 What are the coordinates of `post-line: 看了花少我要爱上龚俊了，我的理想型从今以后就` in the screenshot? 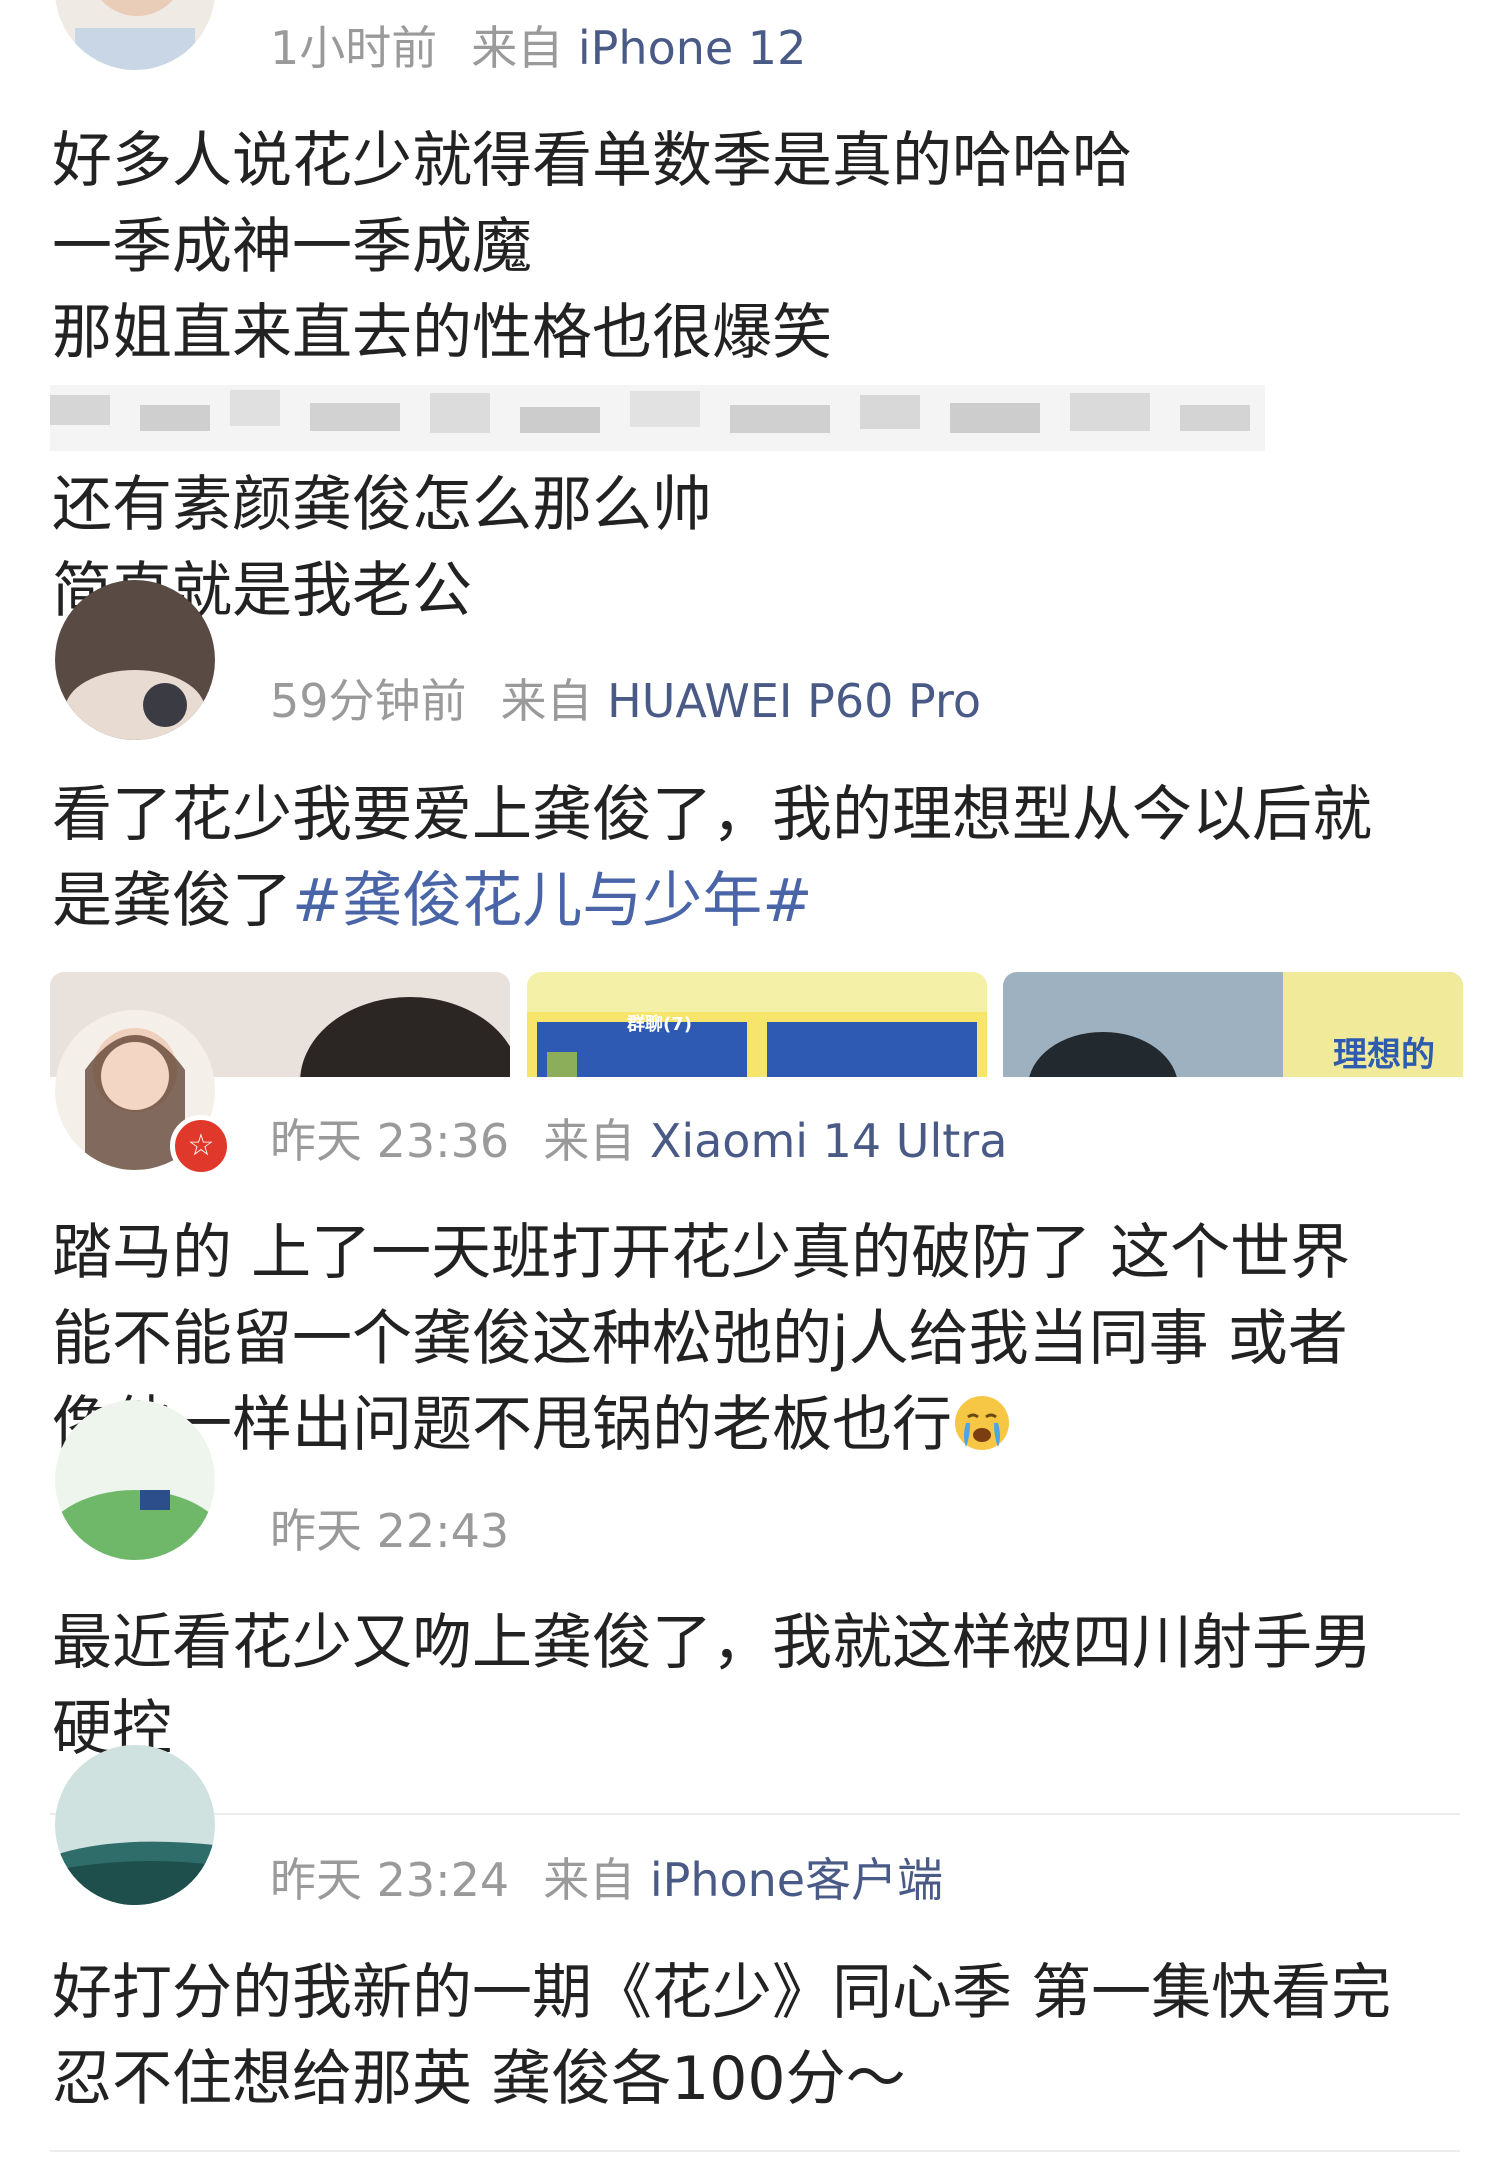 It's located at (712, 815).